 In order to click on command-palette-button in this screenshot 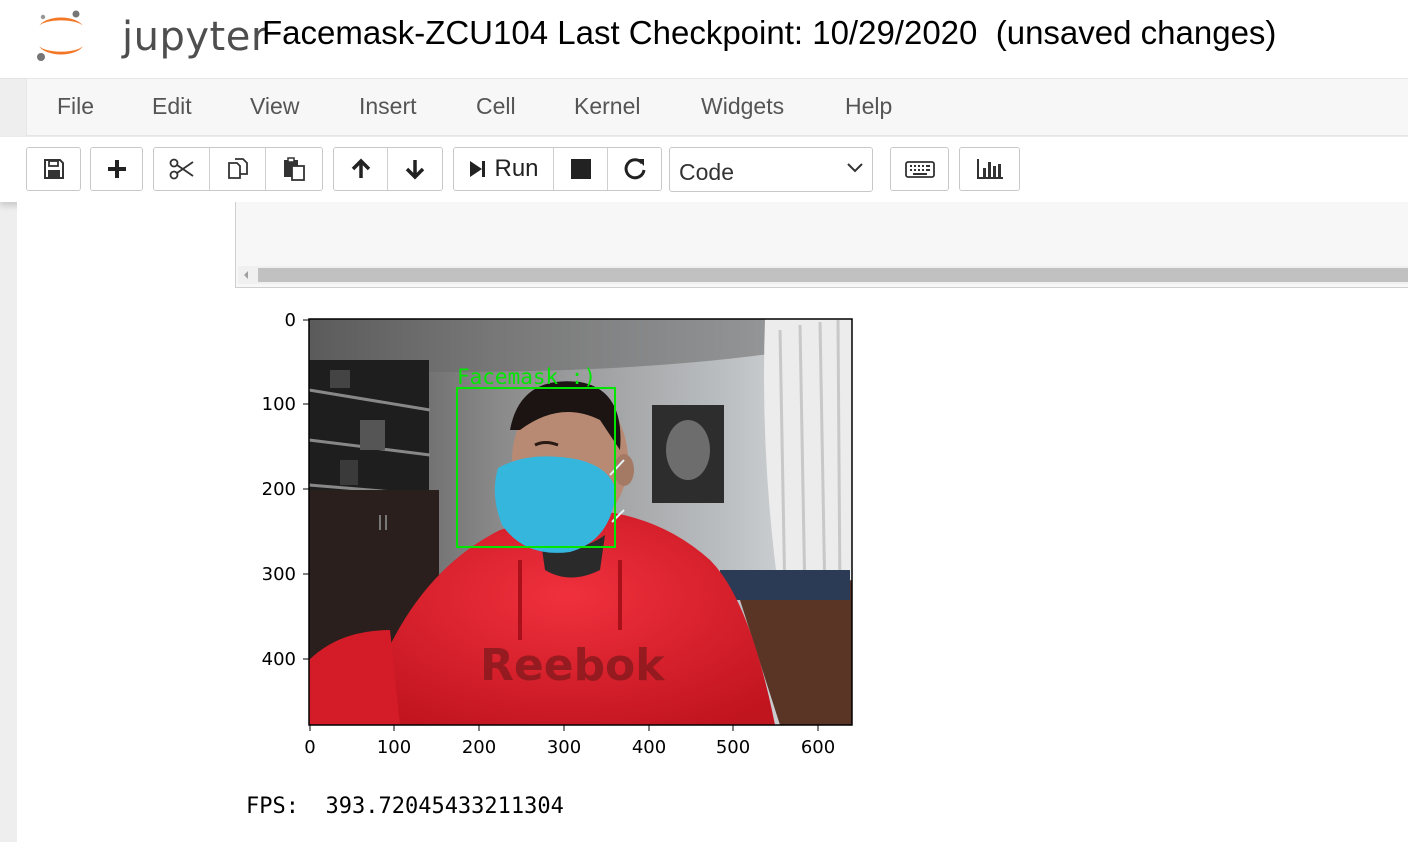, I will do `click(919, 169)`.